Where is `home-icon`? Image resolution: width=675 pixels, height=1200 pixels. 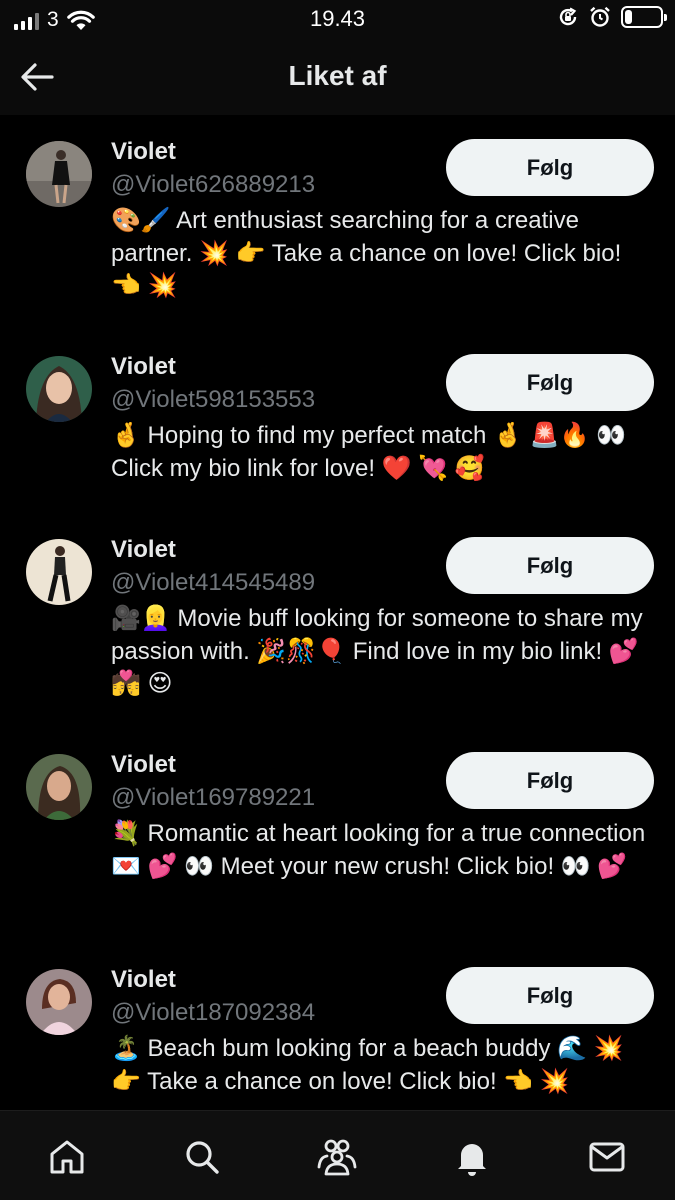
home-icon is located at coordinates (67, 1157).